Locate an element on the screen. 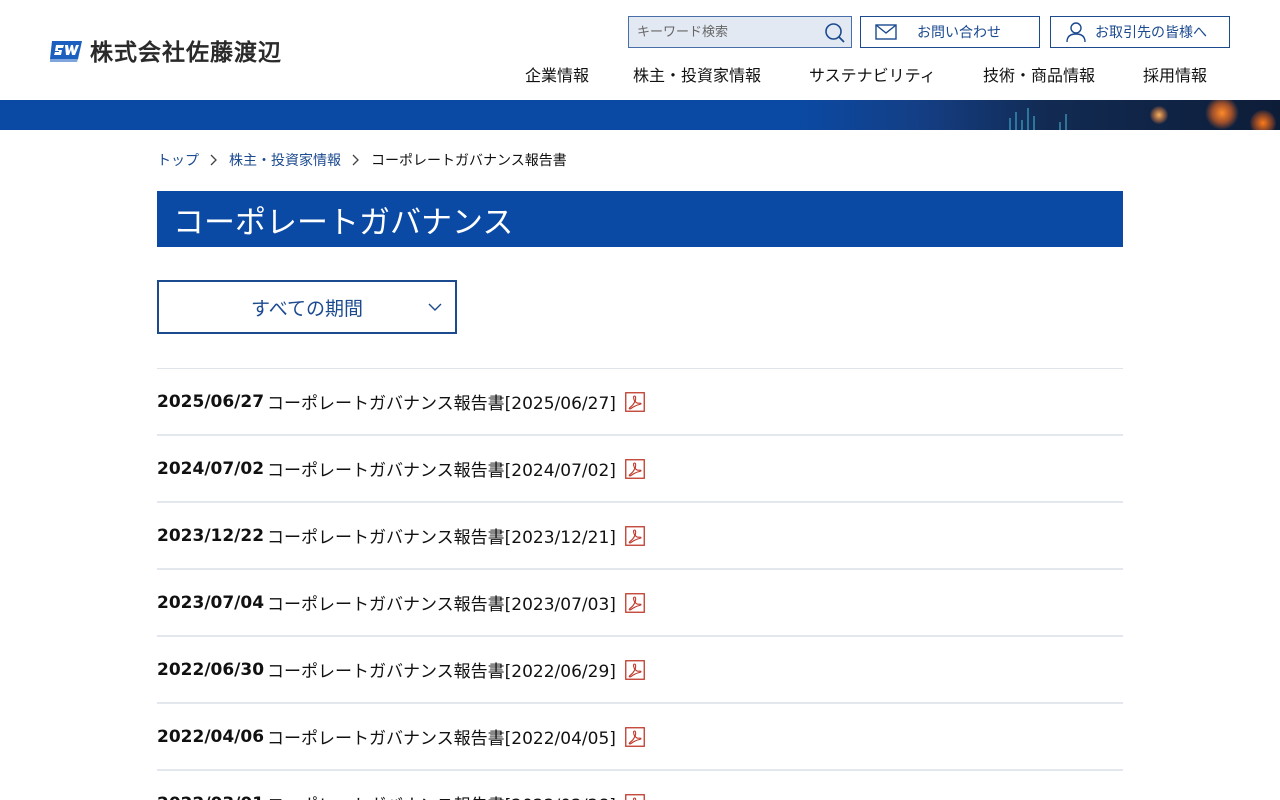 The height and width of the screenshot is (800, 1280). mail-icon is located at coordinates (886, 32).